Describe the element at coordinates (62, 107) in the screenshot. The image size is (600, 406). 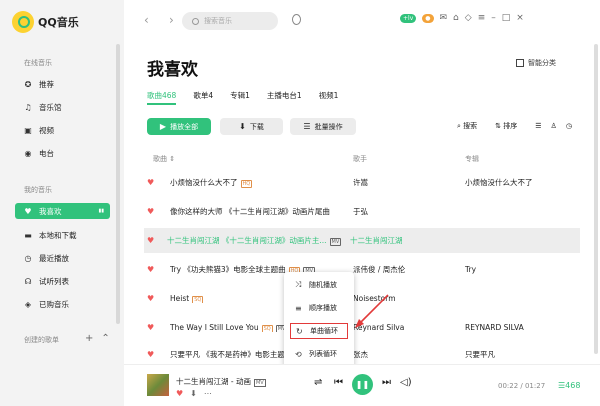
I see `sidebar-item-music-hall: ♫ 音乐馆` at that location.